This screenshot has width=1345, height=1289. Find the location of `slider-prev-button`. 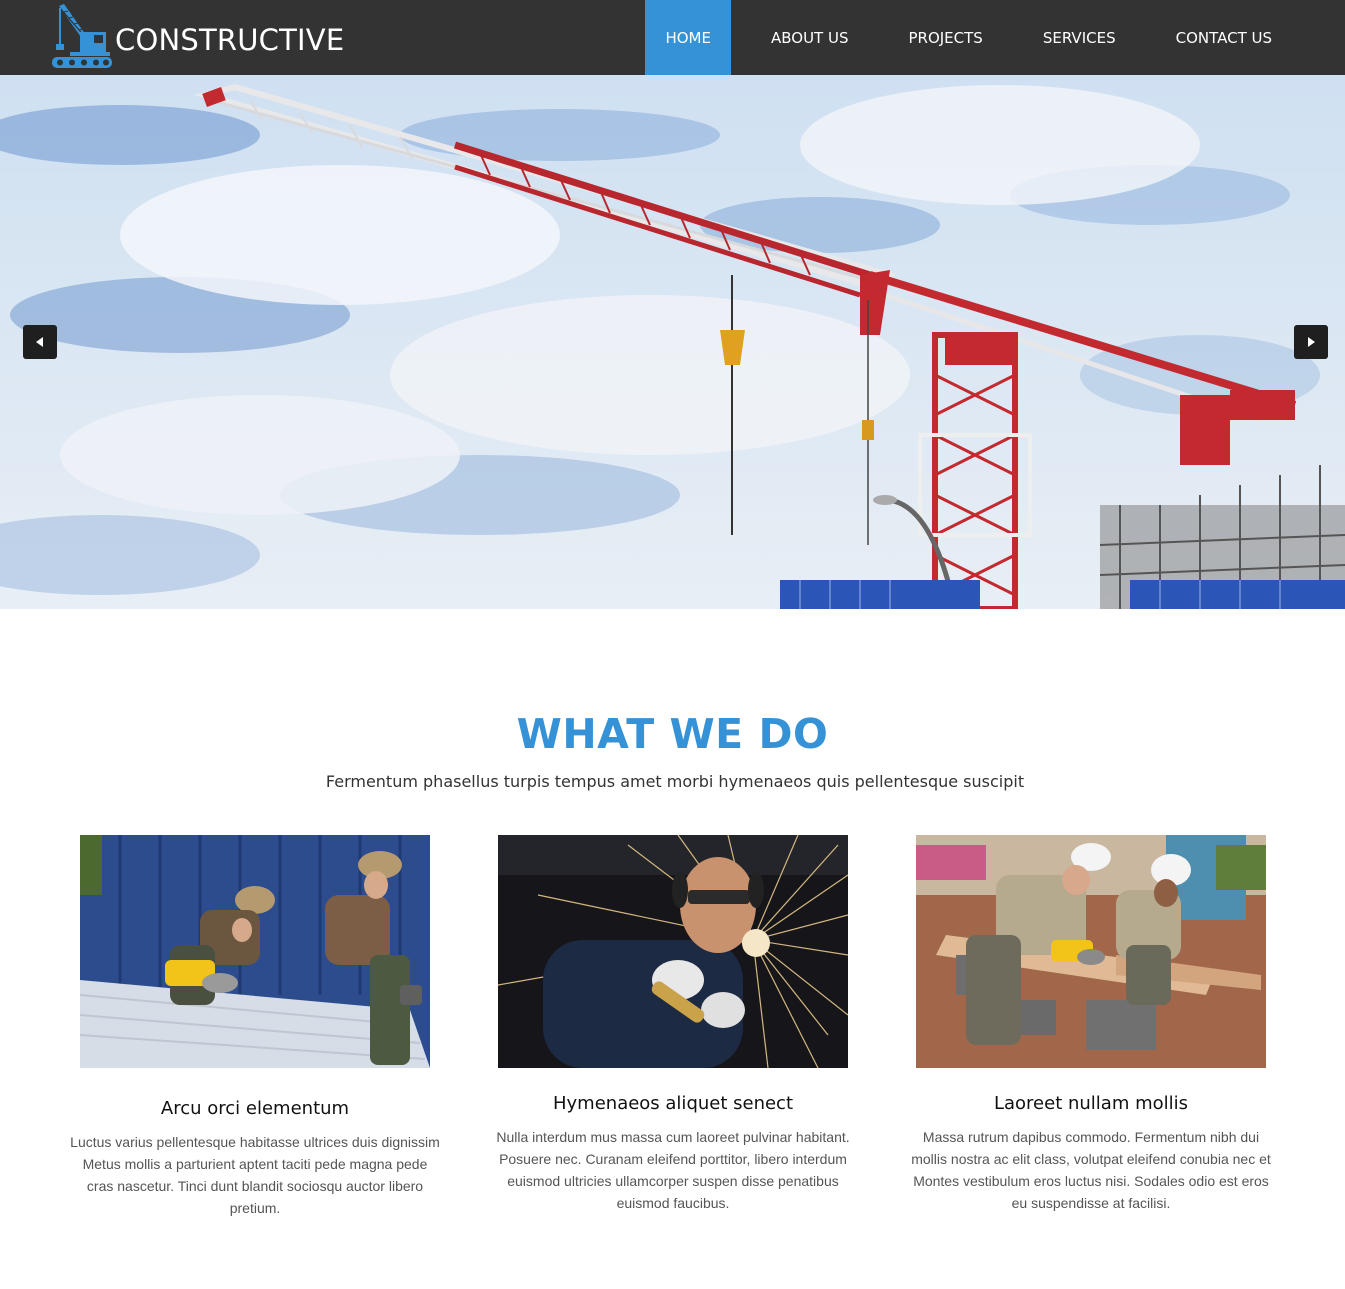

slider-prev-button is located at coordinates (40, 342).